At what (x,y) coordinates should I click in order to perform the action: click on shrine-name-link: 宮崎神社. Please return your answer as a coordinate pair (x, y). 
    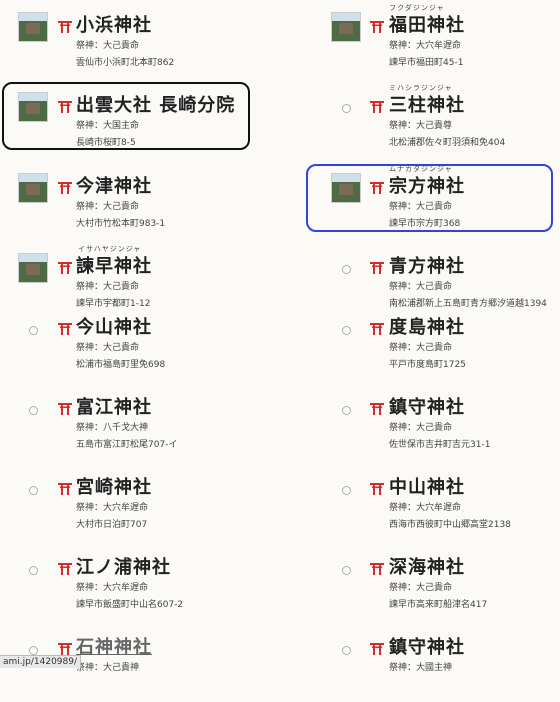
    Looking at the image, I should click on (114, 486).